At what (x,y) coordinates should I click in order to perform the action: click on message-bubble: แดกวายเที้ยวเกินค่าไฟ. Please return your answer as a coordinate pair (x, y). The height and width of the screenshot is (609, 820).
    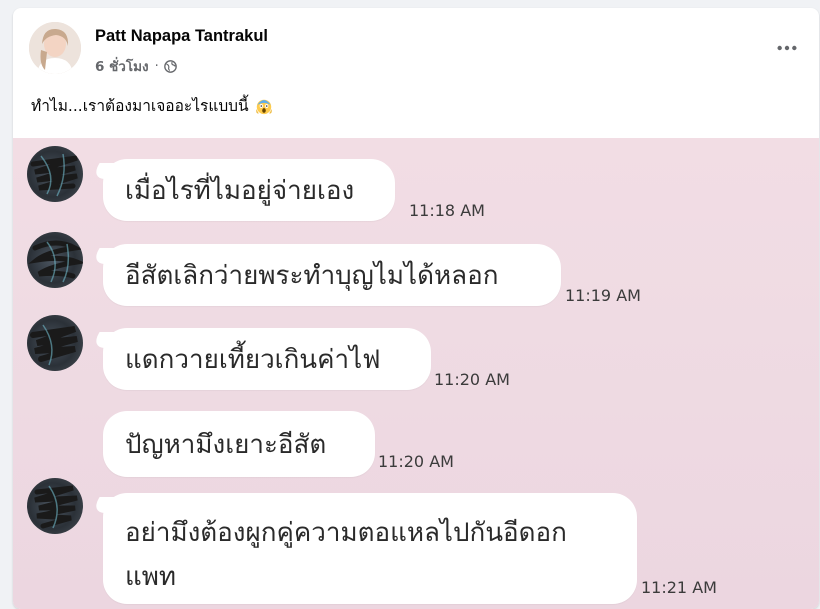
    Looking at the image, I should click on (267, 359).